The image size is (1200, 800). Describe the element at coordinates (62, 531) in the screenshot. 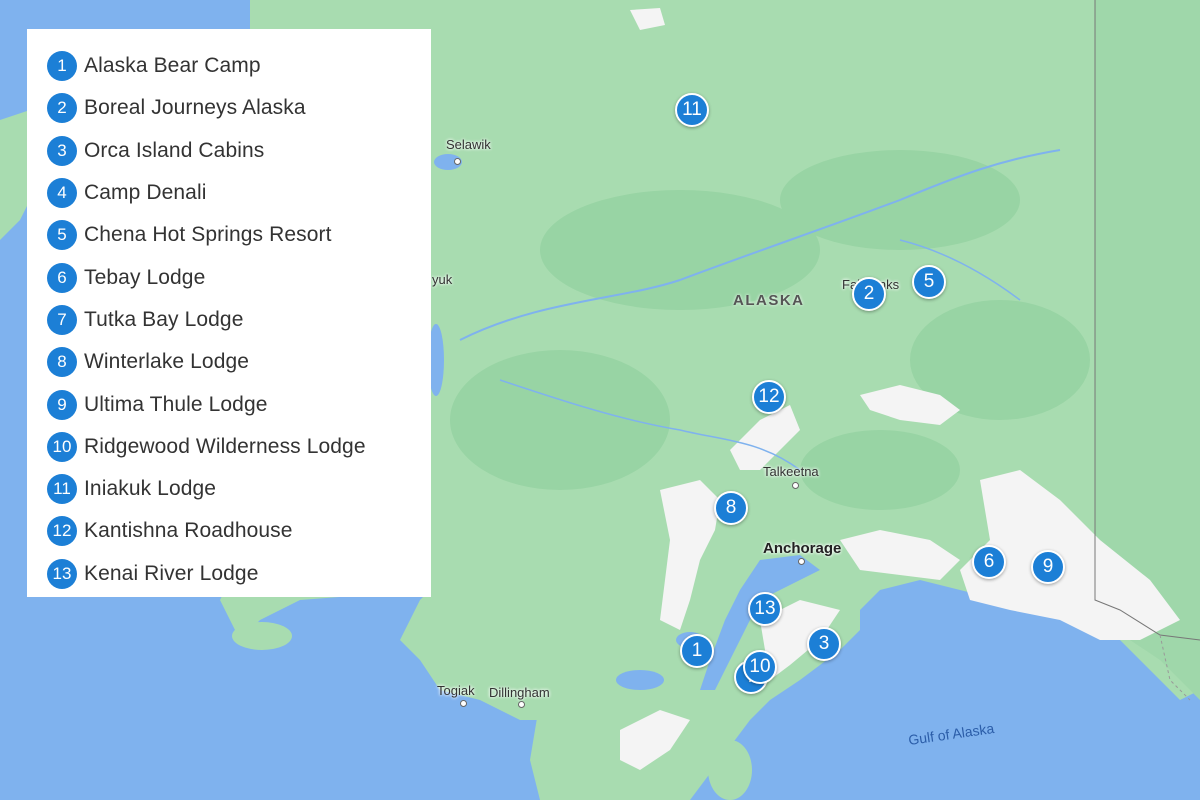

I see `legend-number-badge: 12` at that location.